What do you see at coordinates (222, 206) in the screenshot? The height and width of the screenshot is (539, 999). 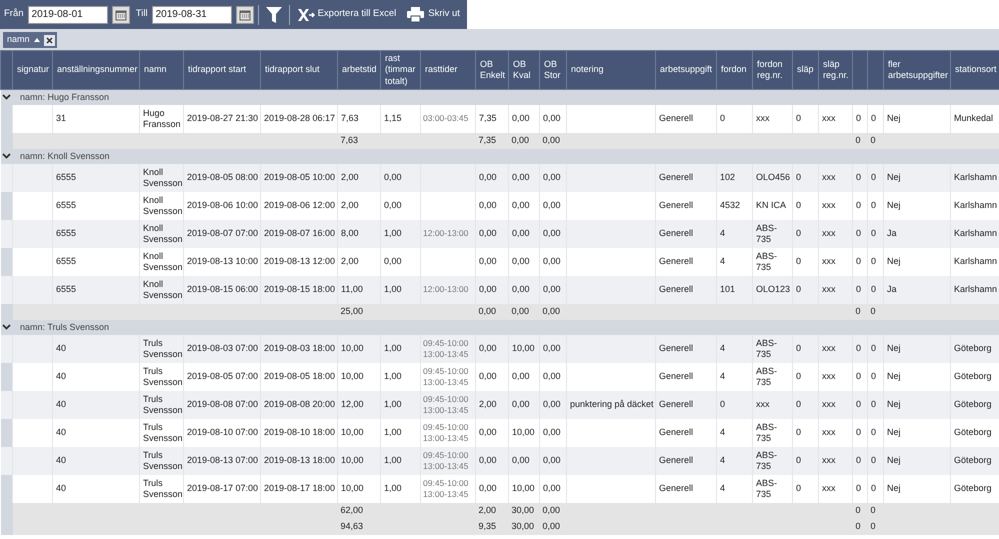 I see `table-cell: 2019-08-06 10:00` at bounding box center [222, 206].